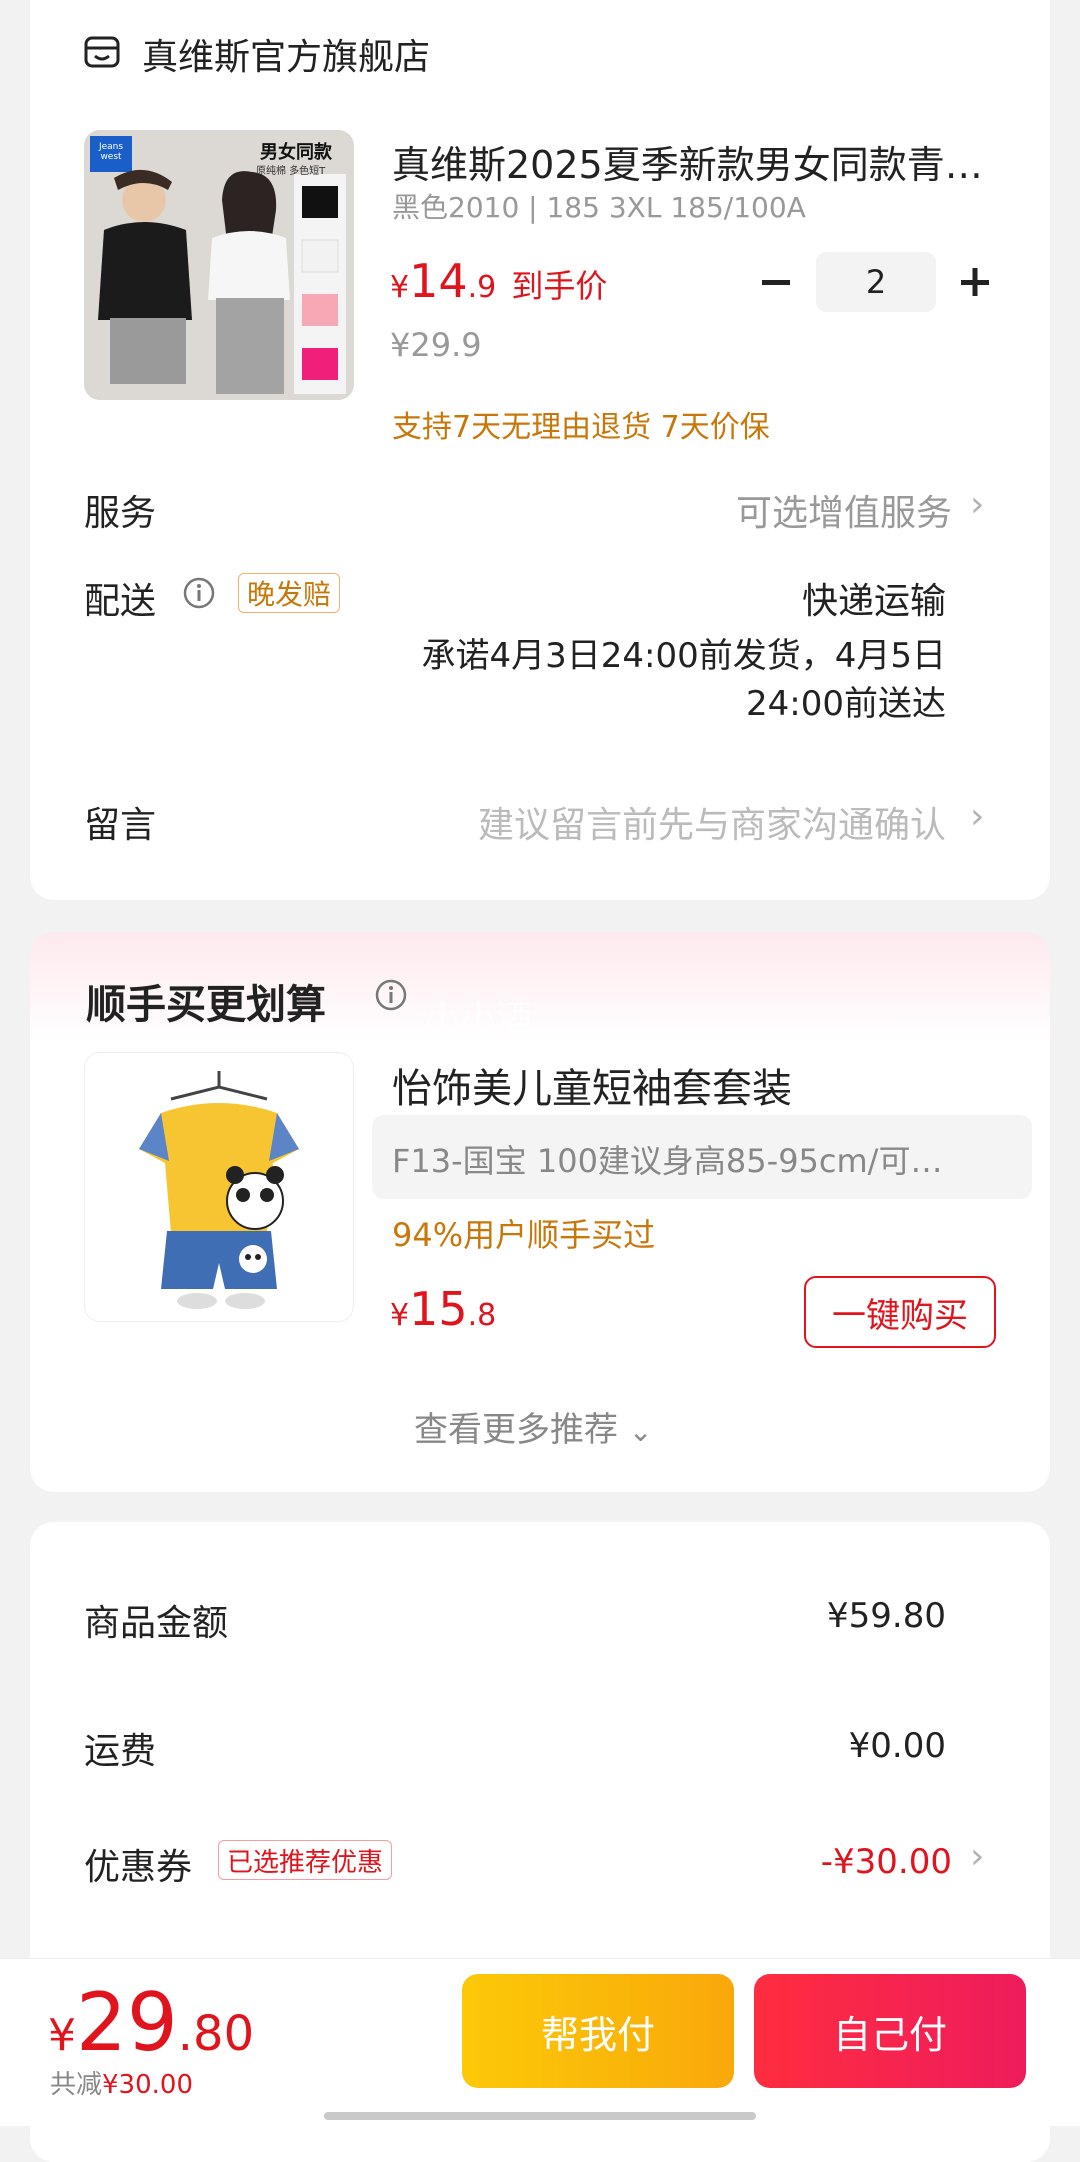  I want to click on price-label: 到手价, so click(559, 286).